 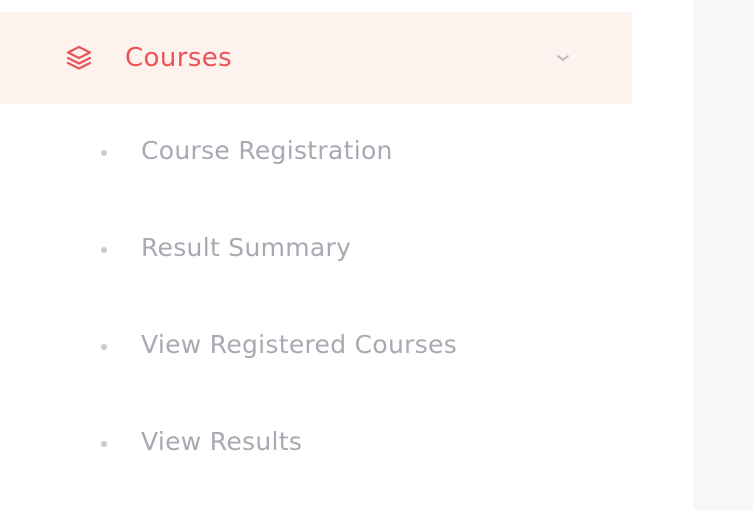 What do you see at coordinates (222, 441) in the screenshot?
I see `submenu-item-label: View Results` at bounding box center [222, 441].